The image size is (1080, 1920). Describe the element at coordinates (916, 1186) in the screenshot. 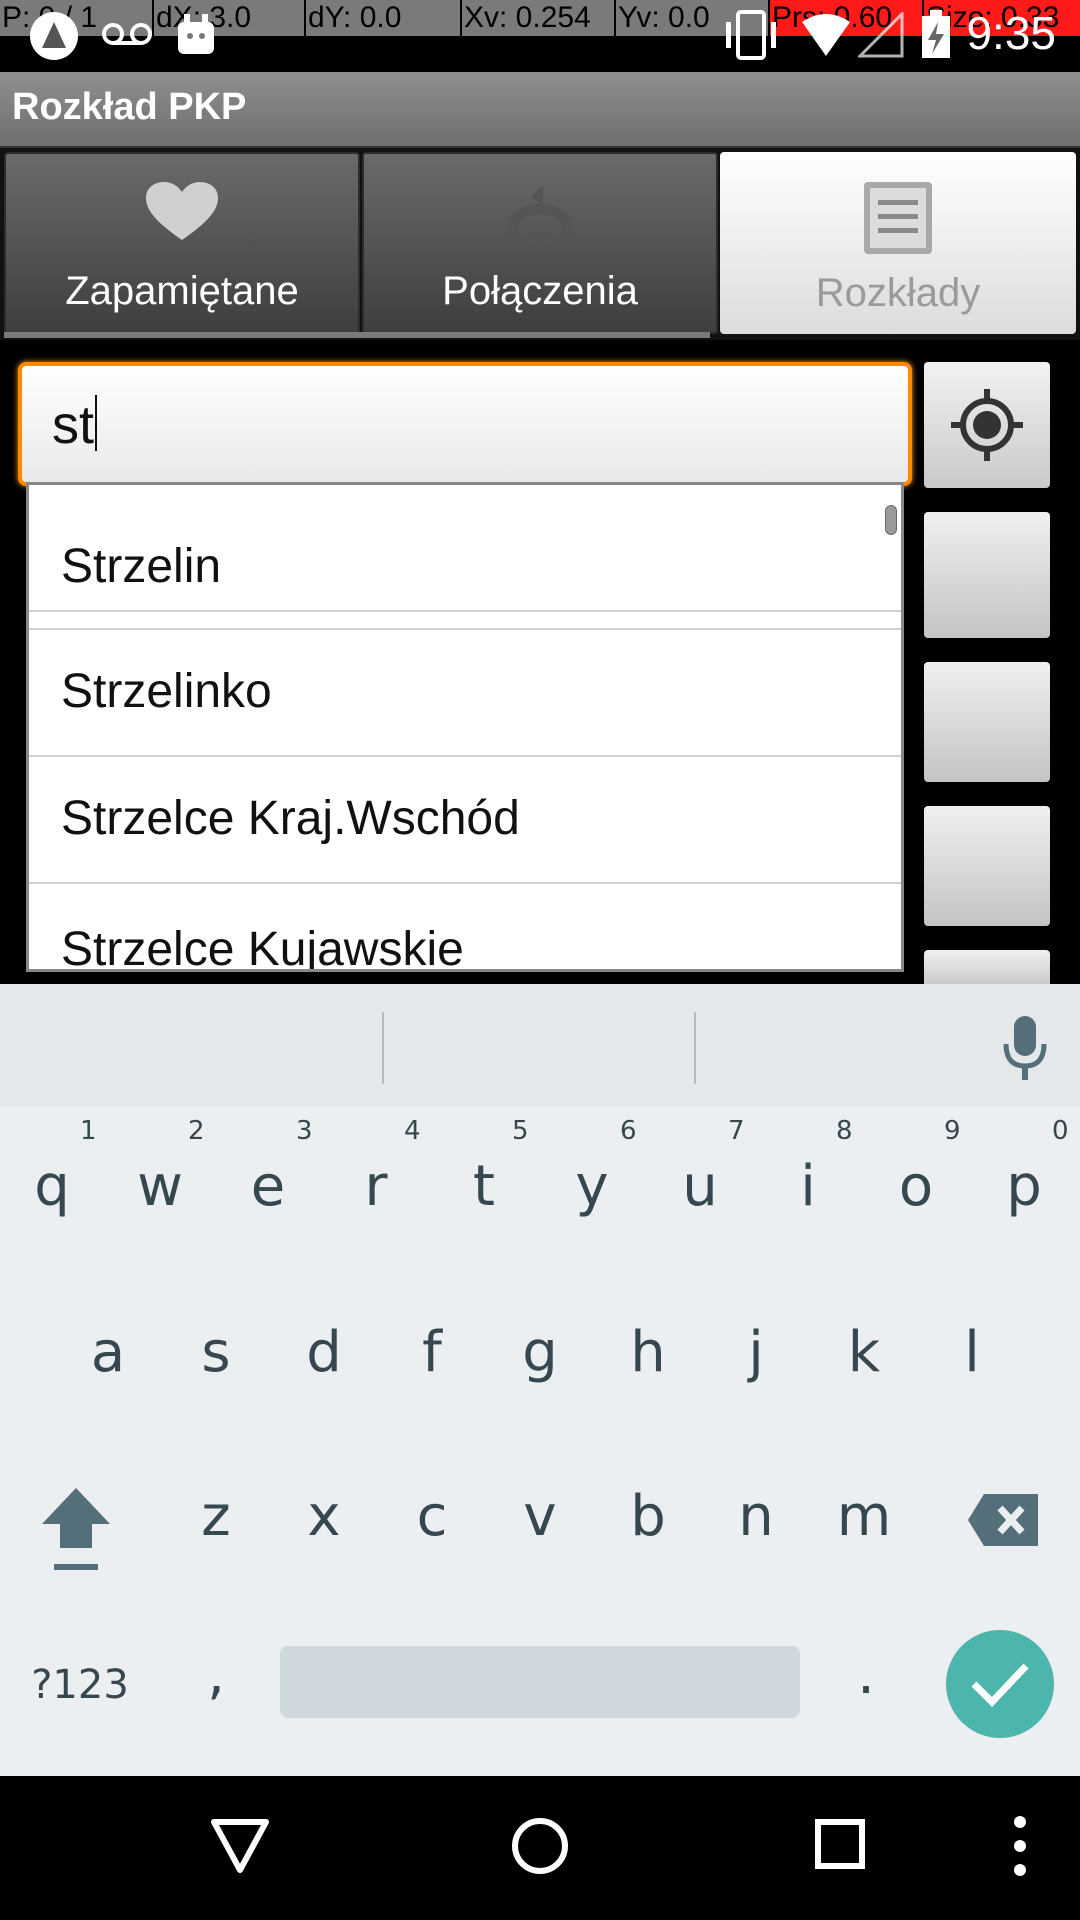

I see `key-o: o` at that location.